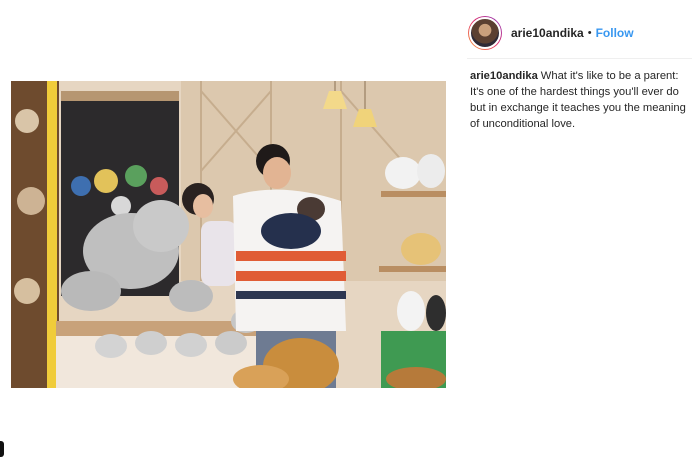  What do you see at coordinates (547, 33) in the screenshot?
I see `author-username: arie10andika` at bounding box center [547, 33].